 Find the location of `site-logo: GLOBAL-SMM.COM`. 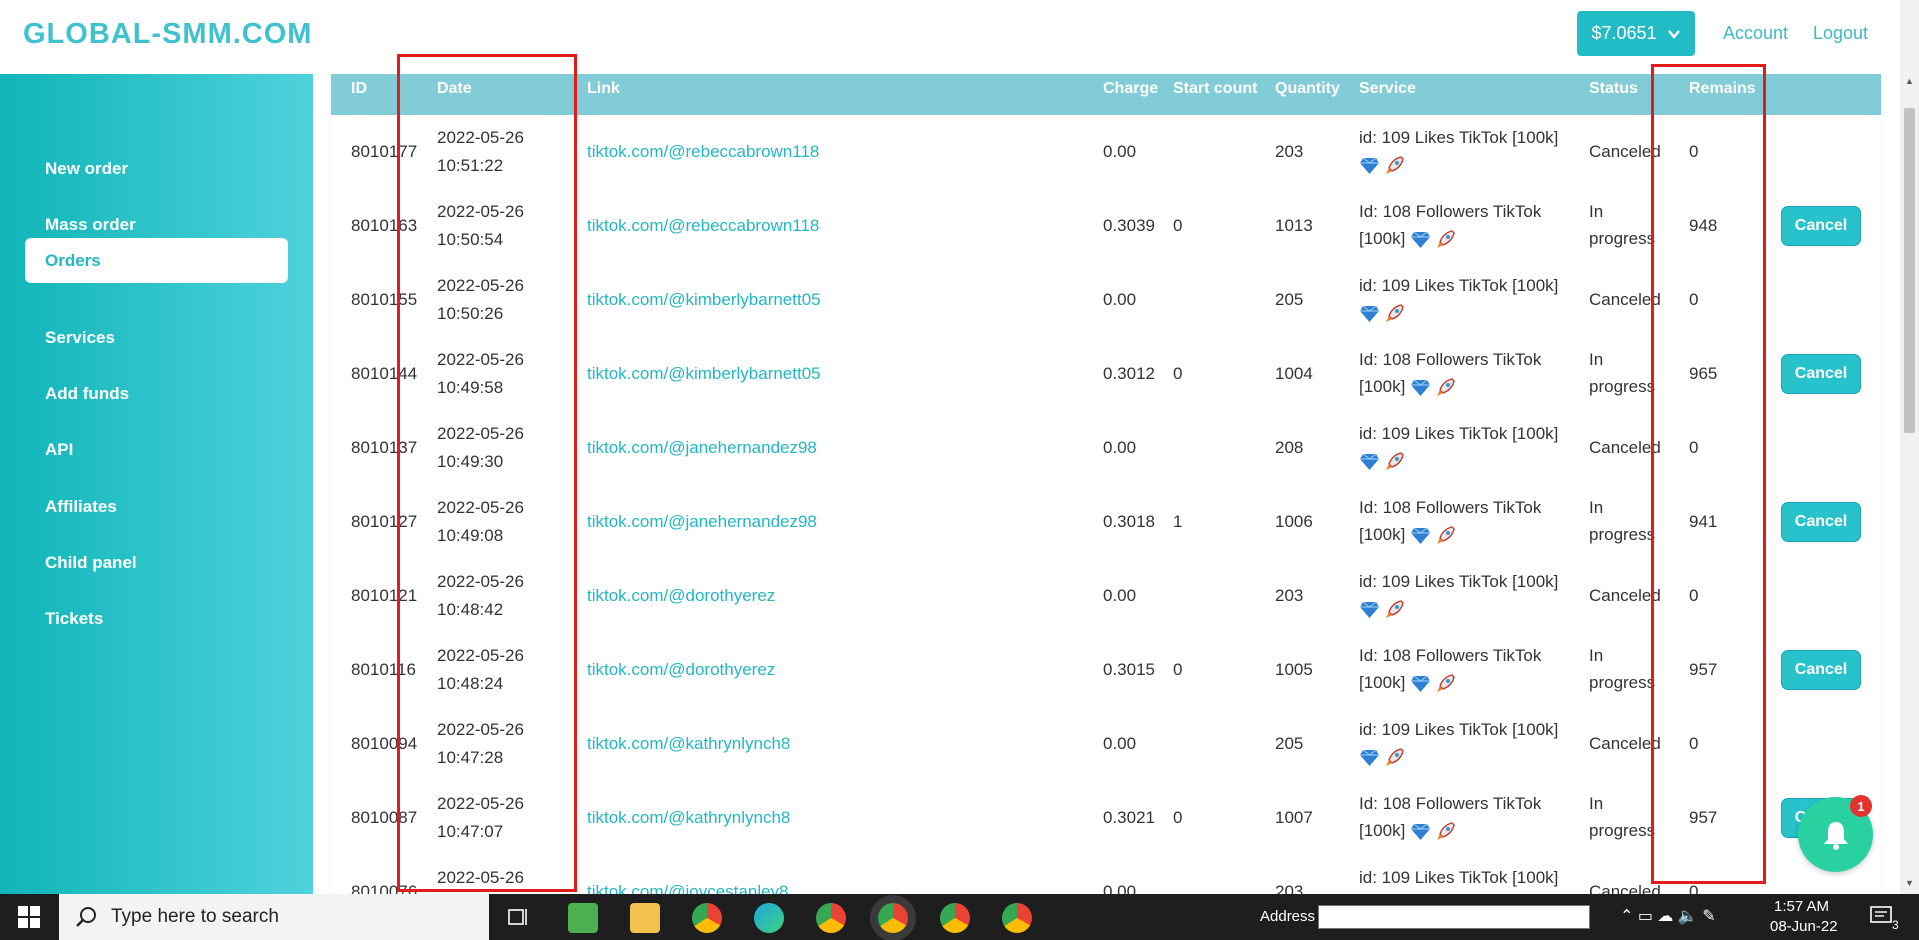

site-logo: GLOBAL-SMM.COM is located at coordinates (167, 34).